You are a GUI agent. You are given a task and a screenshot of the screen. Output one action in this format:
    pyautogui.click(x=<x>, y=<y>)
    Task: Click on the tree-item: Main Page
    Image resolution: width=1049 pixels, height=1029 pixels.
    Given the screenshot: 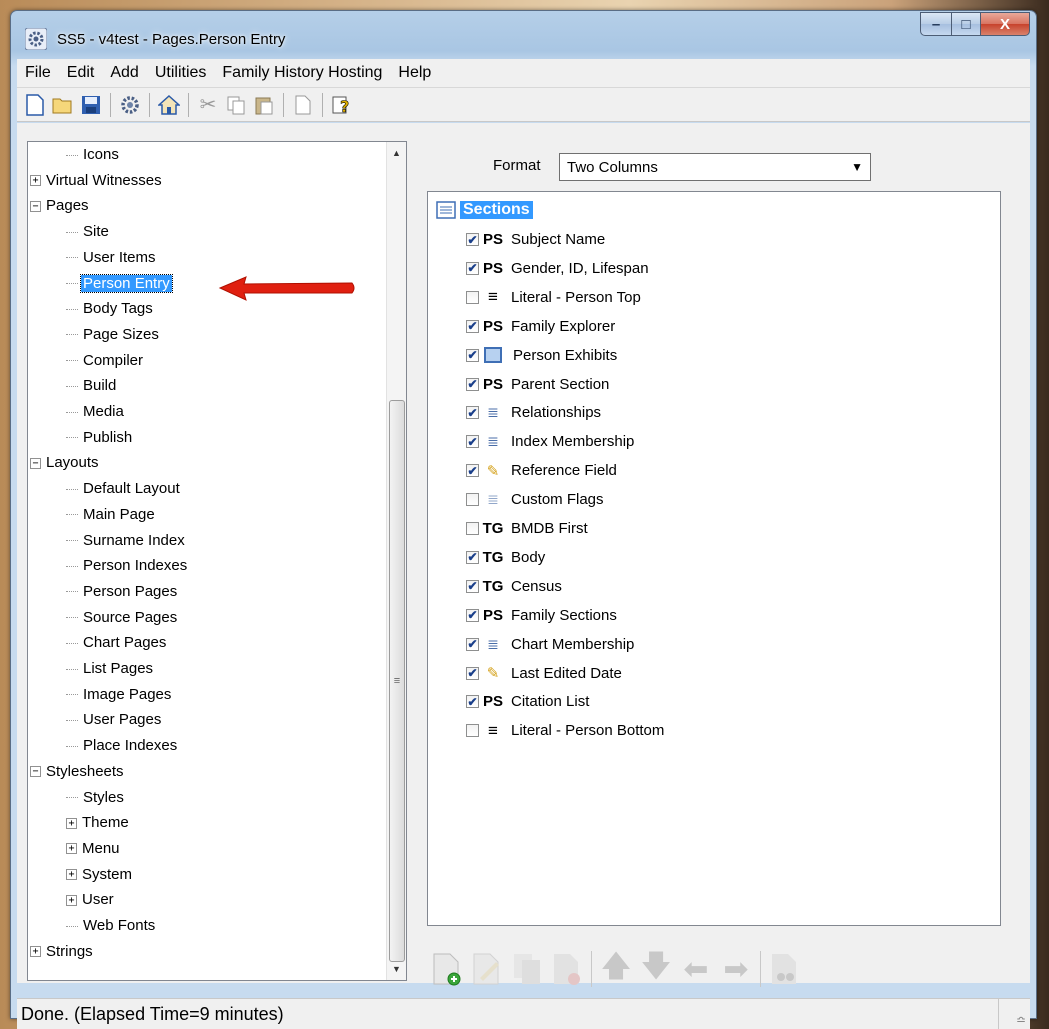 What is the action you would take?
    pyautogui.click(x=111, y=514)
    